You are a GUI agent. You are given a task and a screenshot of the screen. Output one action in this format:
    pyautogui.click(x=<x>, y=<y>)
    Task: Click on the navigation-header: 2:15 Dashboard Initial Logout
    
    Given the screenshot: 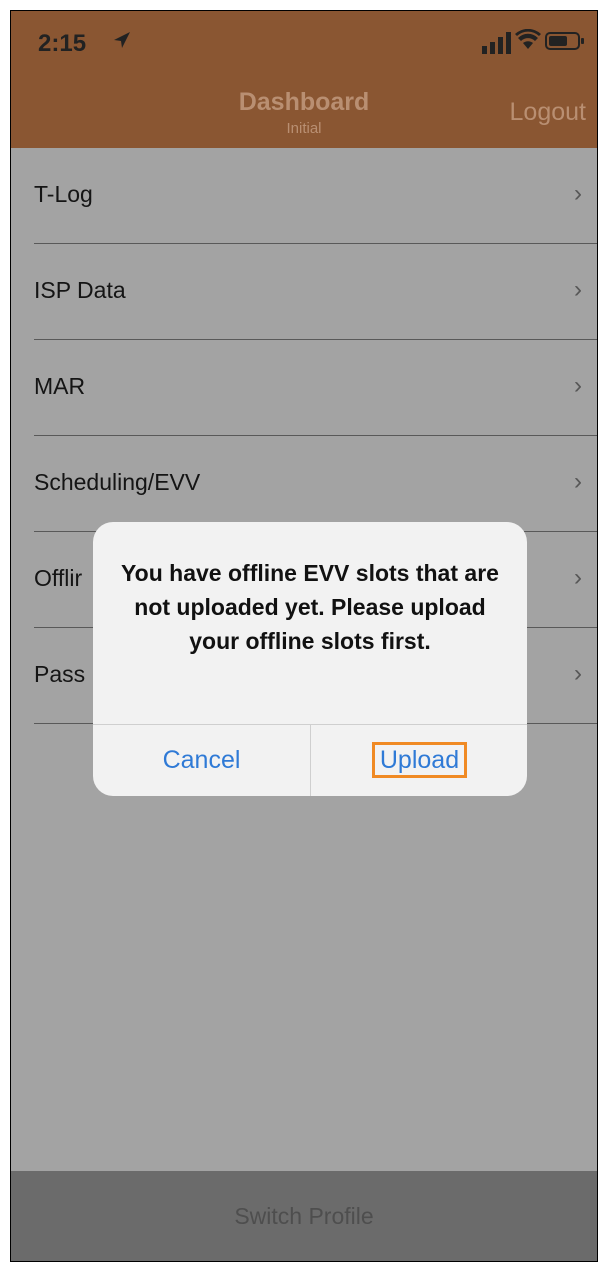 What is the action you would take?
    pyautogui.click(x=304, y=79)
    